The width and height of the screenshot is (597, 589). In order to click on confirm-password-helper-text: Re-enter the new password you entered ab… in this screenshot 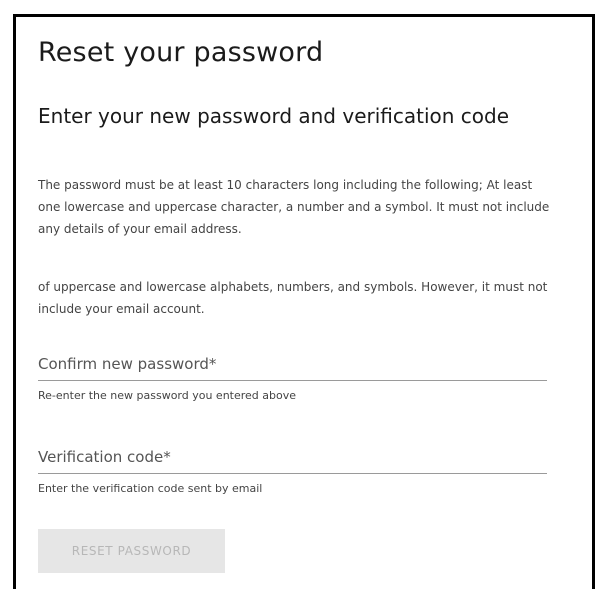, I will do `click(167, 395)`.